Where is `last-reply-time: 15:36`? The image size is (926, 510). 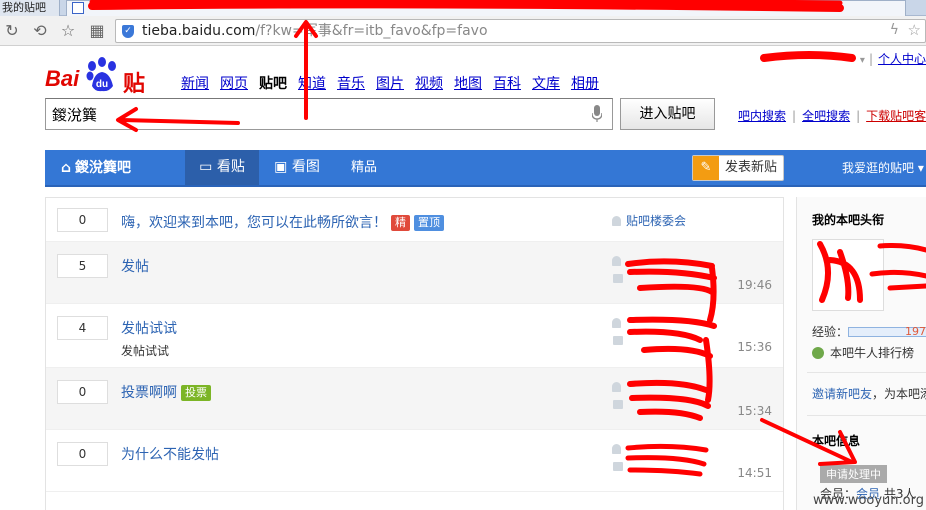
last-reply-time: 15:36 is located at coordinates (754, 347).